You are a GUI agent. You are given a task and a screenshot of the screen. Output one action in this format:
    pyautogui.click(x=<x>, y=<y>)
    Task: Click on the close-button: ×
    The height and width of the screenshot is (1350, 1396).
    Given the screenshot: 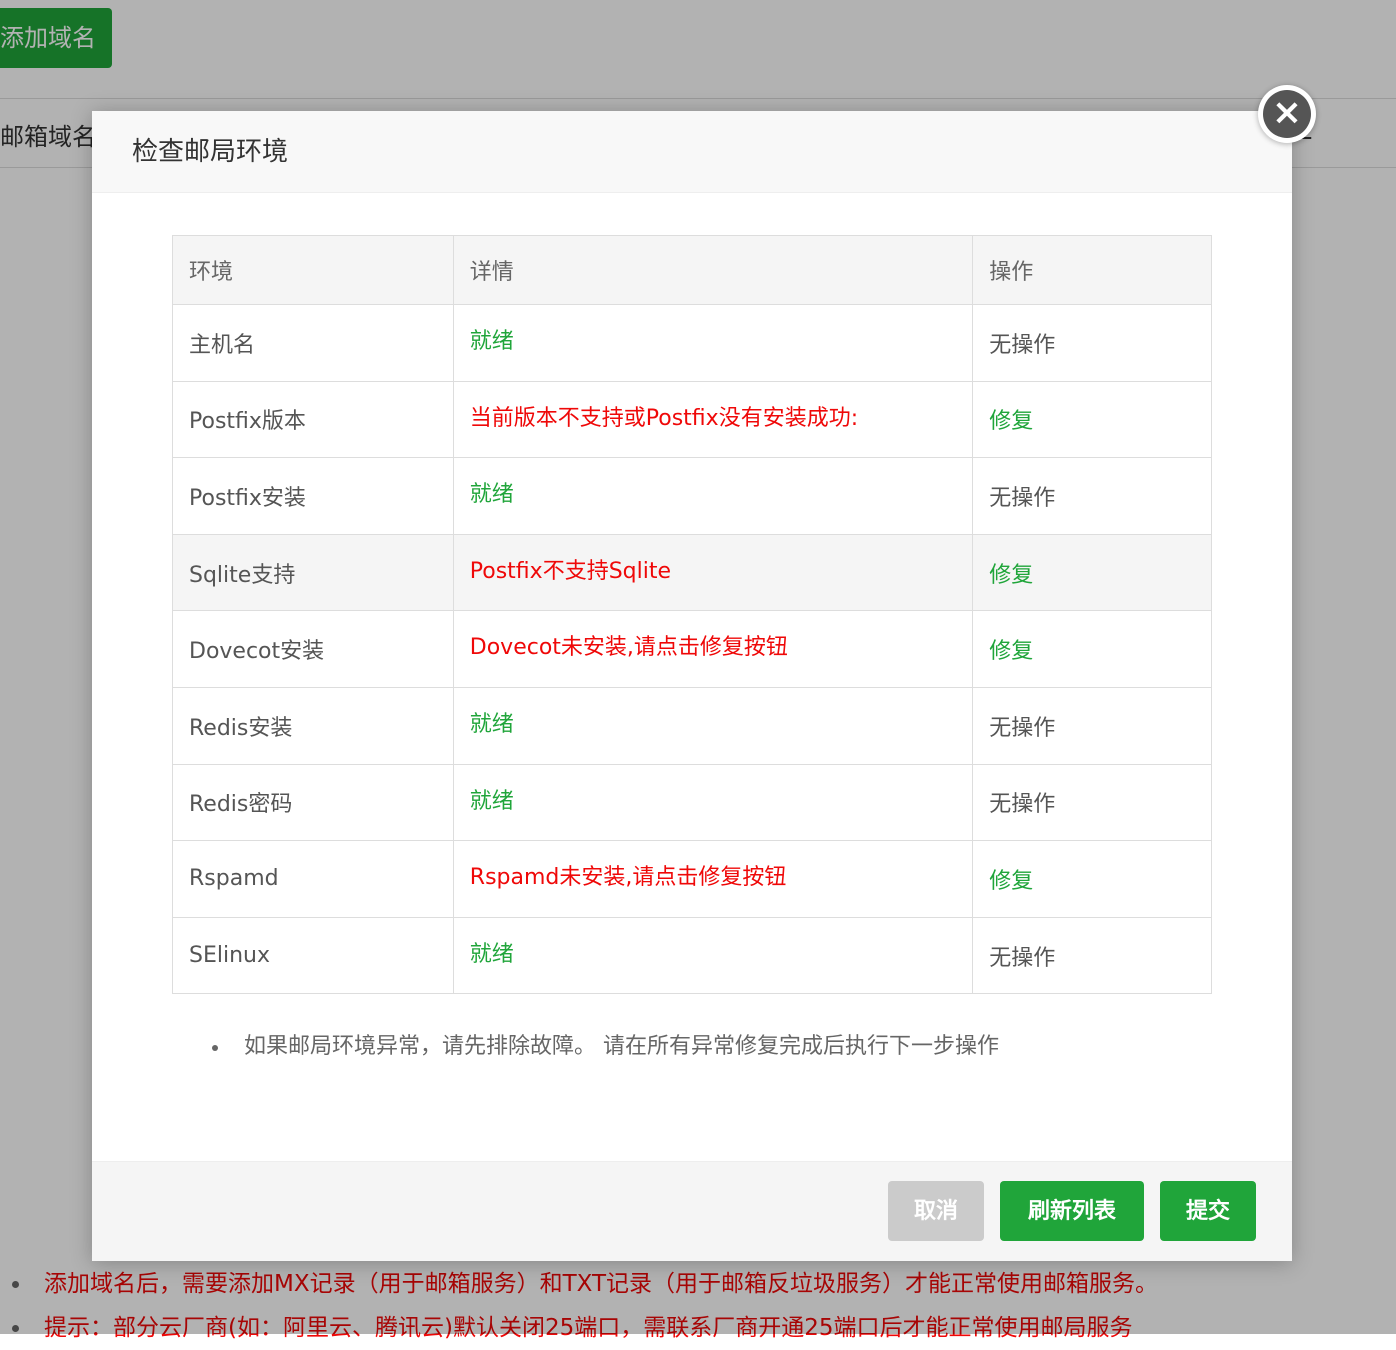 What is the action you would take?
    pyautogui.click(x=1287, y=114)
    